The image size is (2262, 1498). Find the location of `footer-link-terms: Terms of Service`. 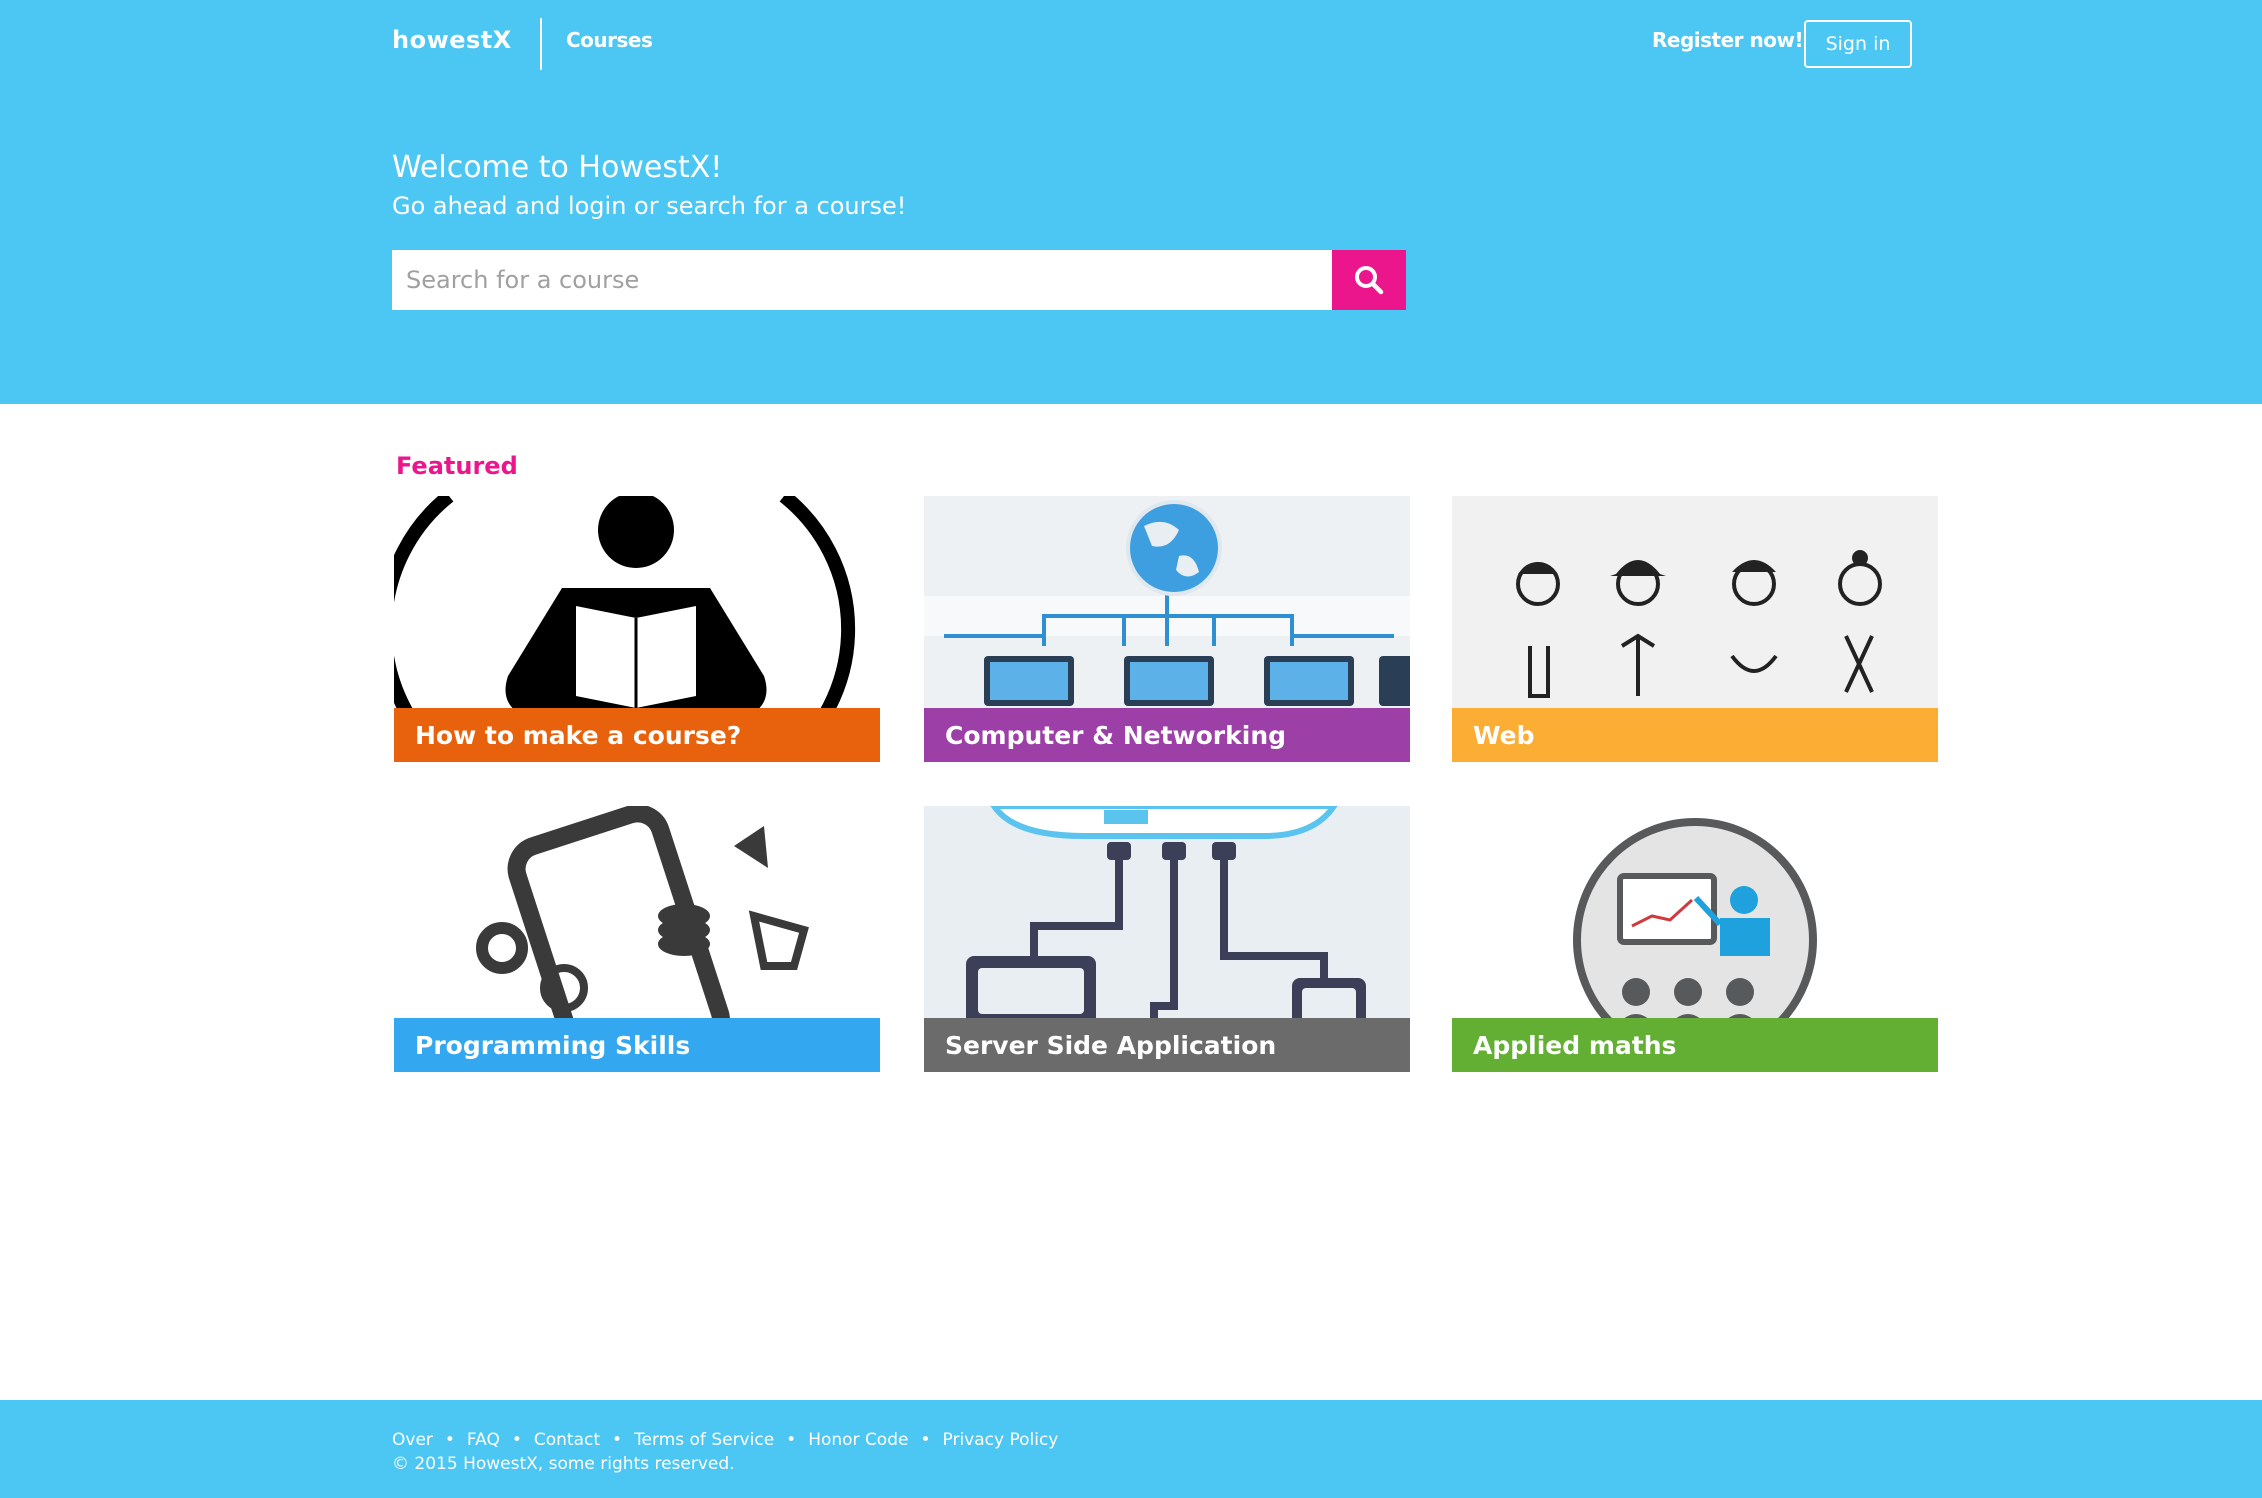

footer-link-terms: Terms of Service is located at coordinates (704, 1440).